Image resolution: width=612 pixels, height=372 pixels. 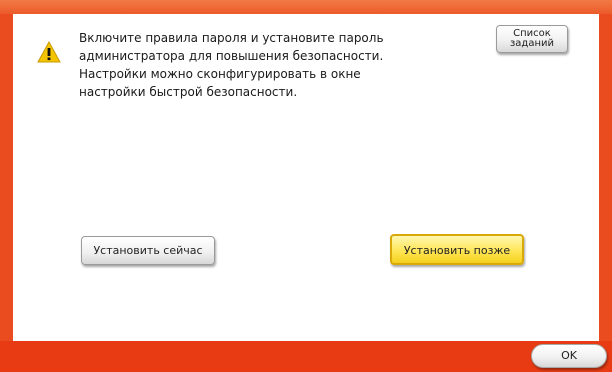 I want to click on warning-icon, so click(x=49, y=51).